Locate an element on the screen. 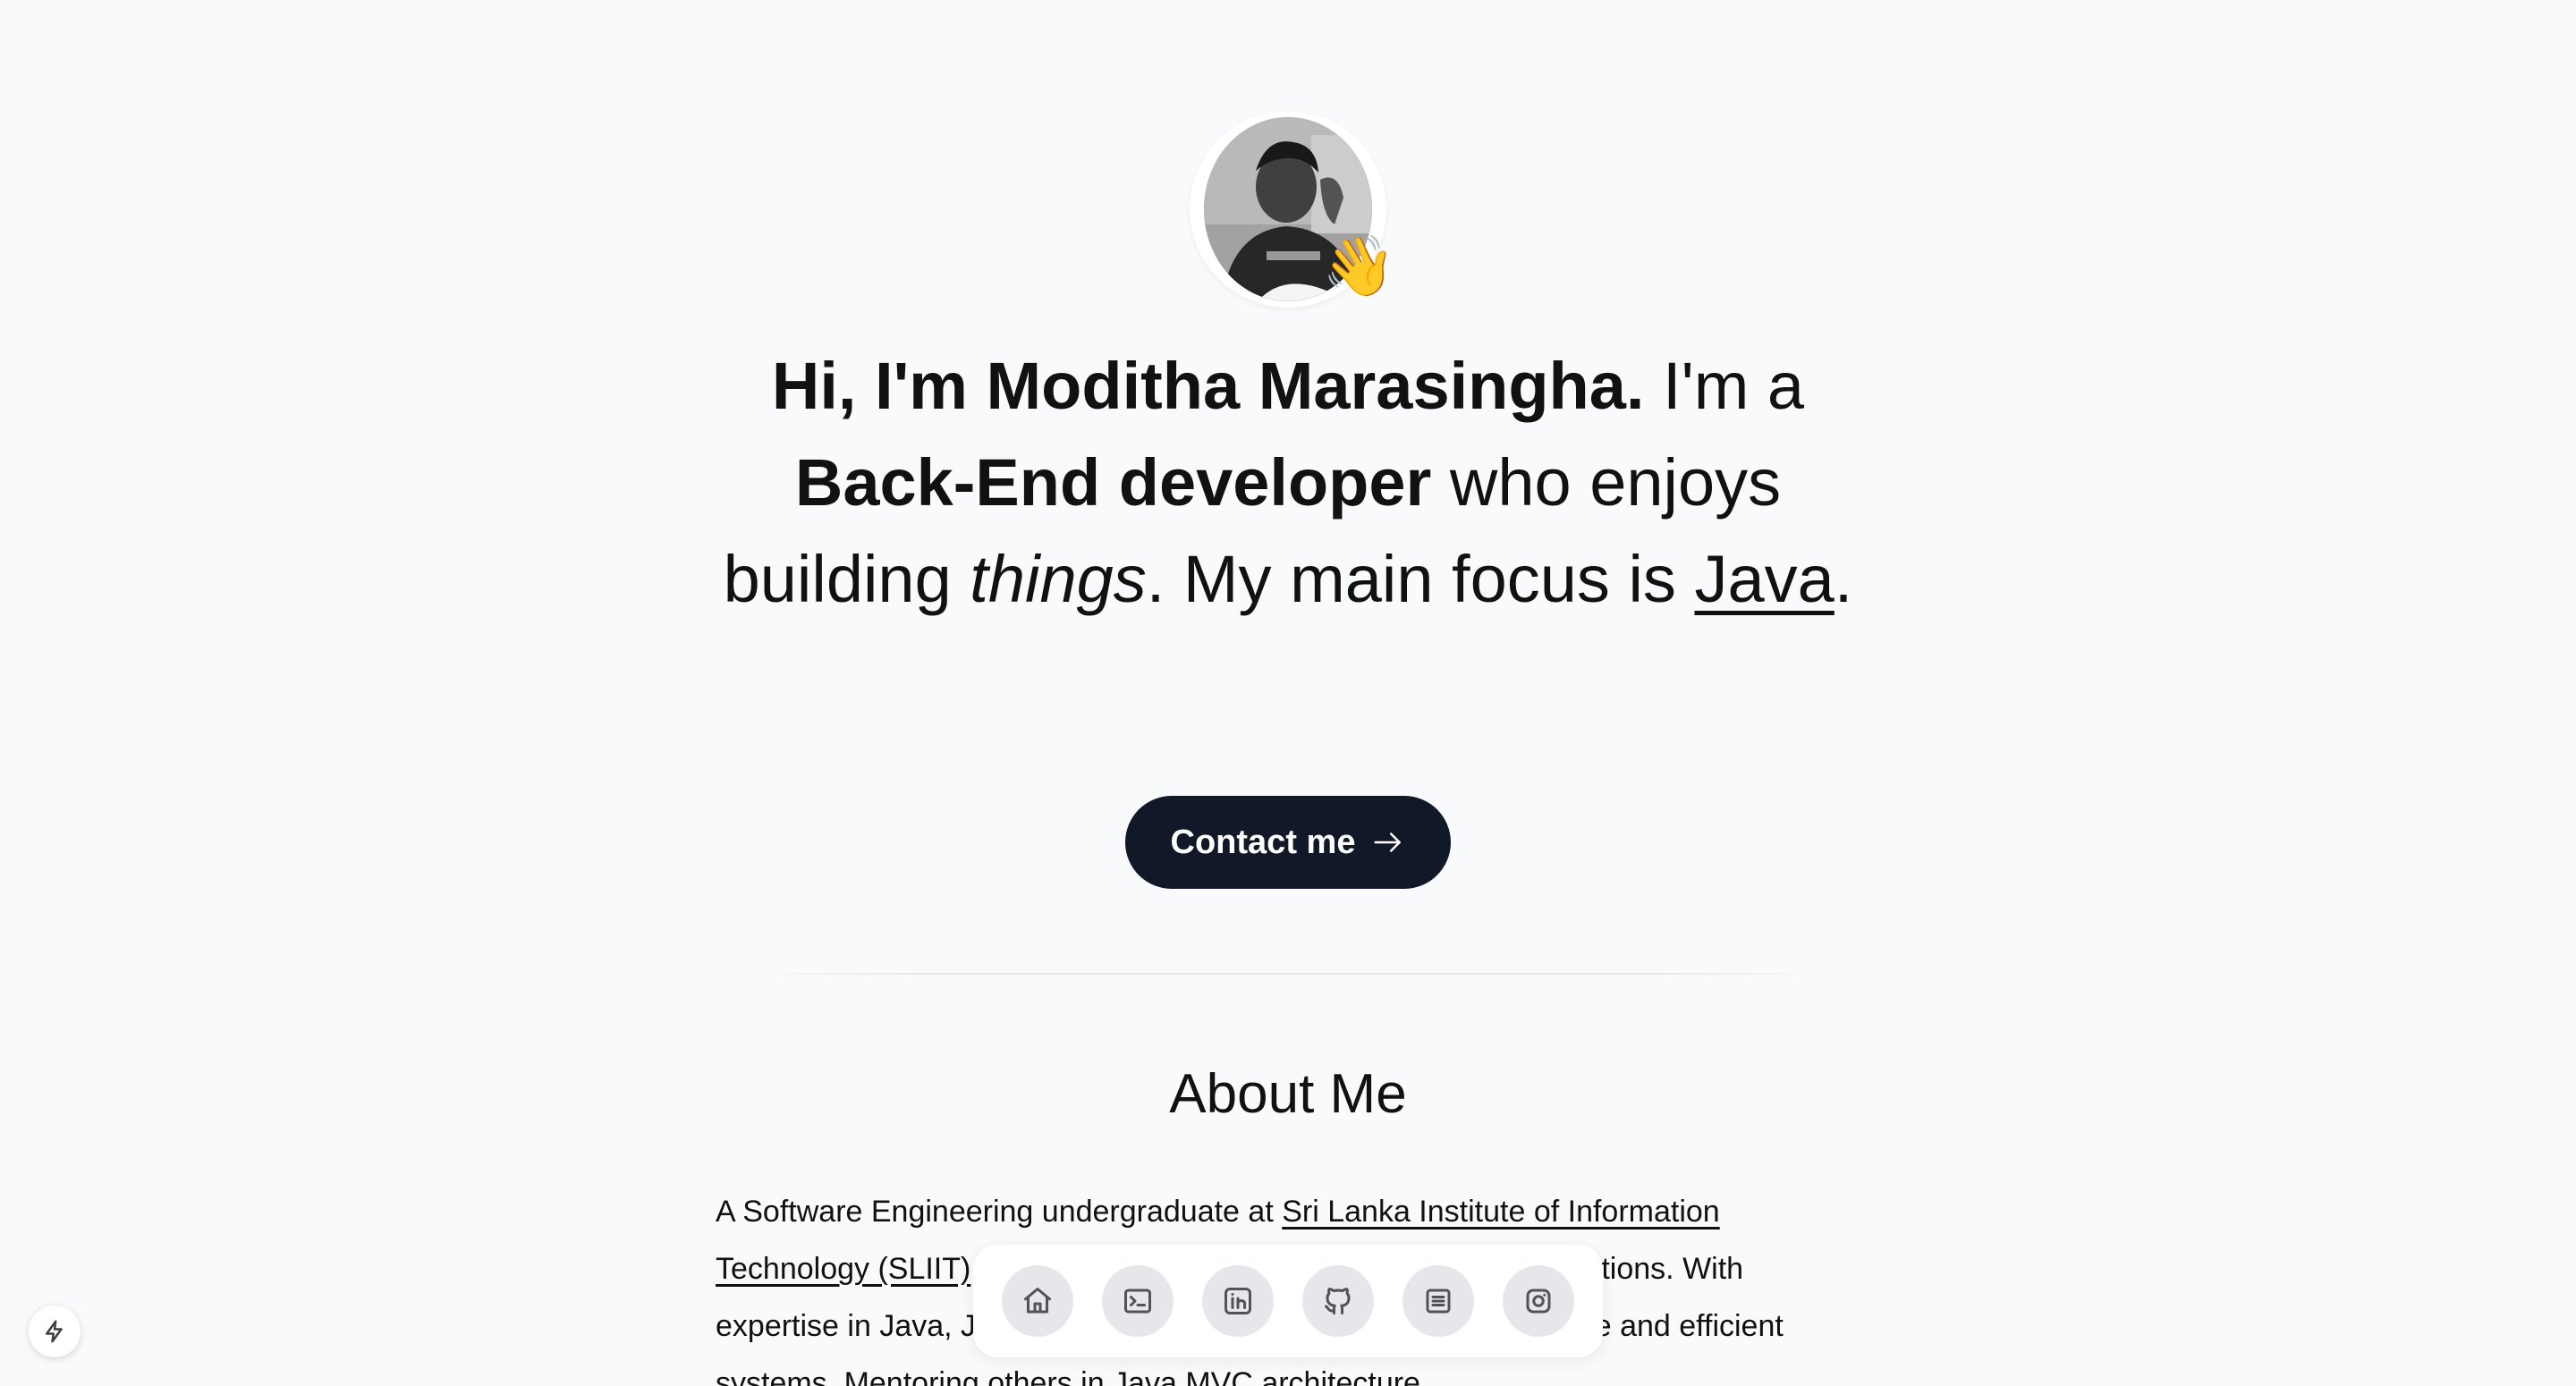  contact-me-label: Contact me is located at coordinates (1263, 842).